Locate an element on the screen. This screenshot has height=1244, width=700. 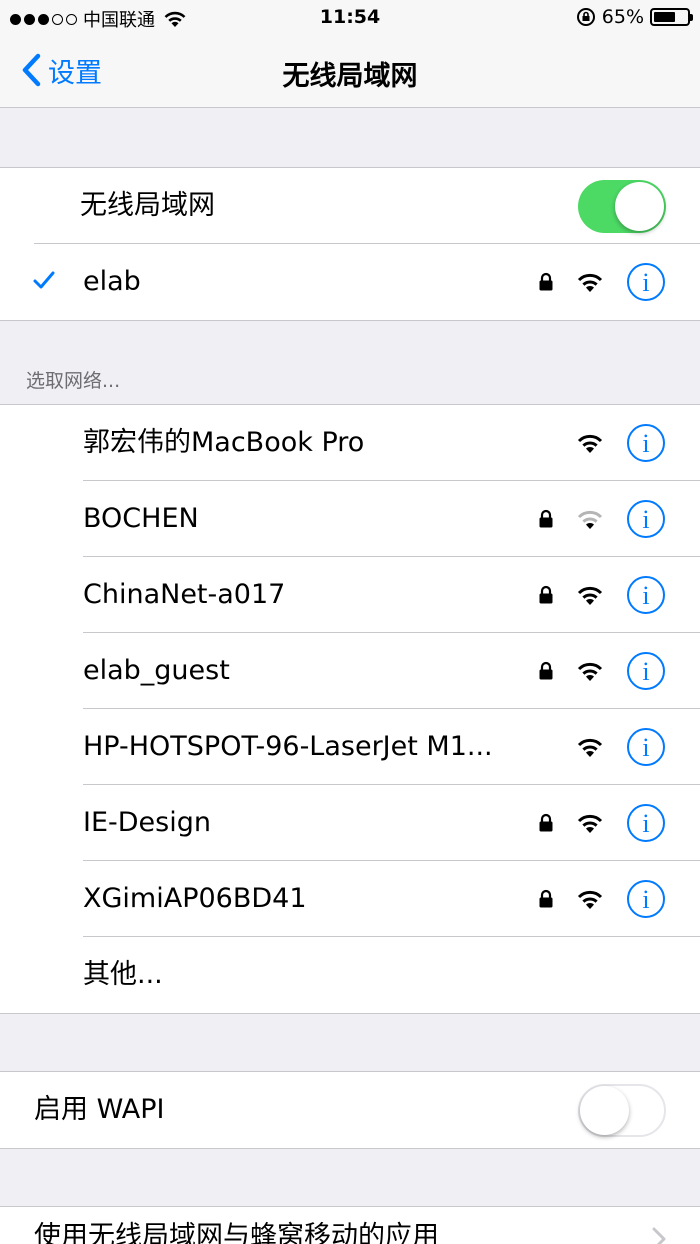
wapi-row: 启用 WAPI is located at coordinates (350, 1110).